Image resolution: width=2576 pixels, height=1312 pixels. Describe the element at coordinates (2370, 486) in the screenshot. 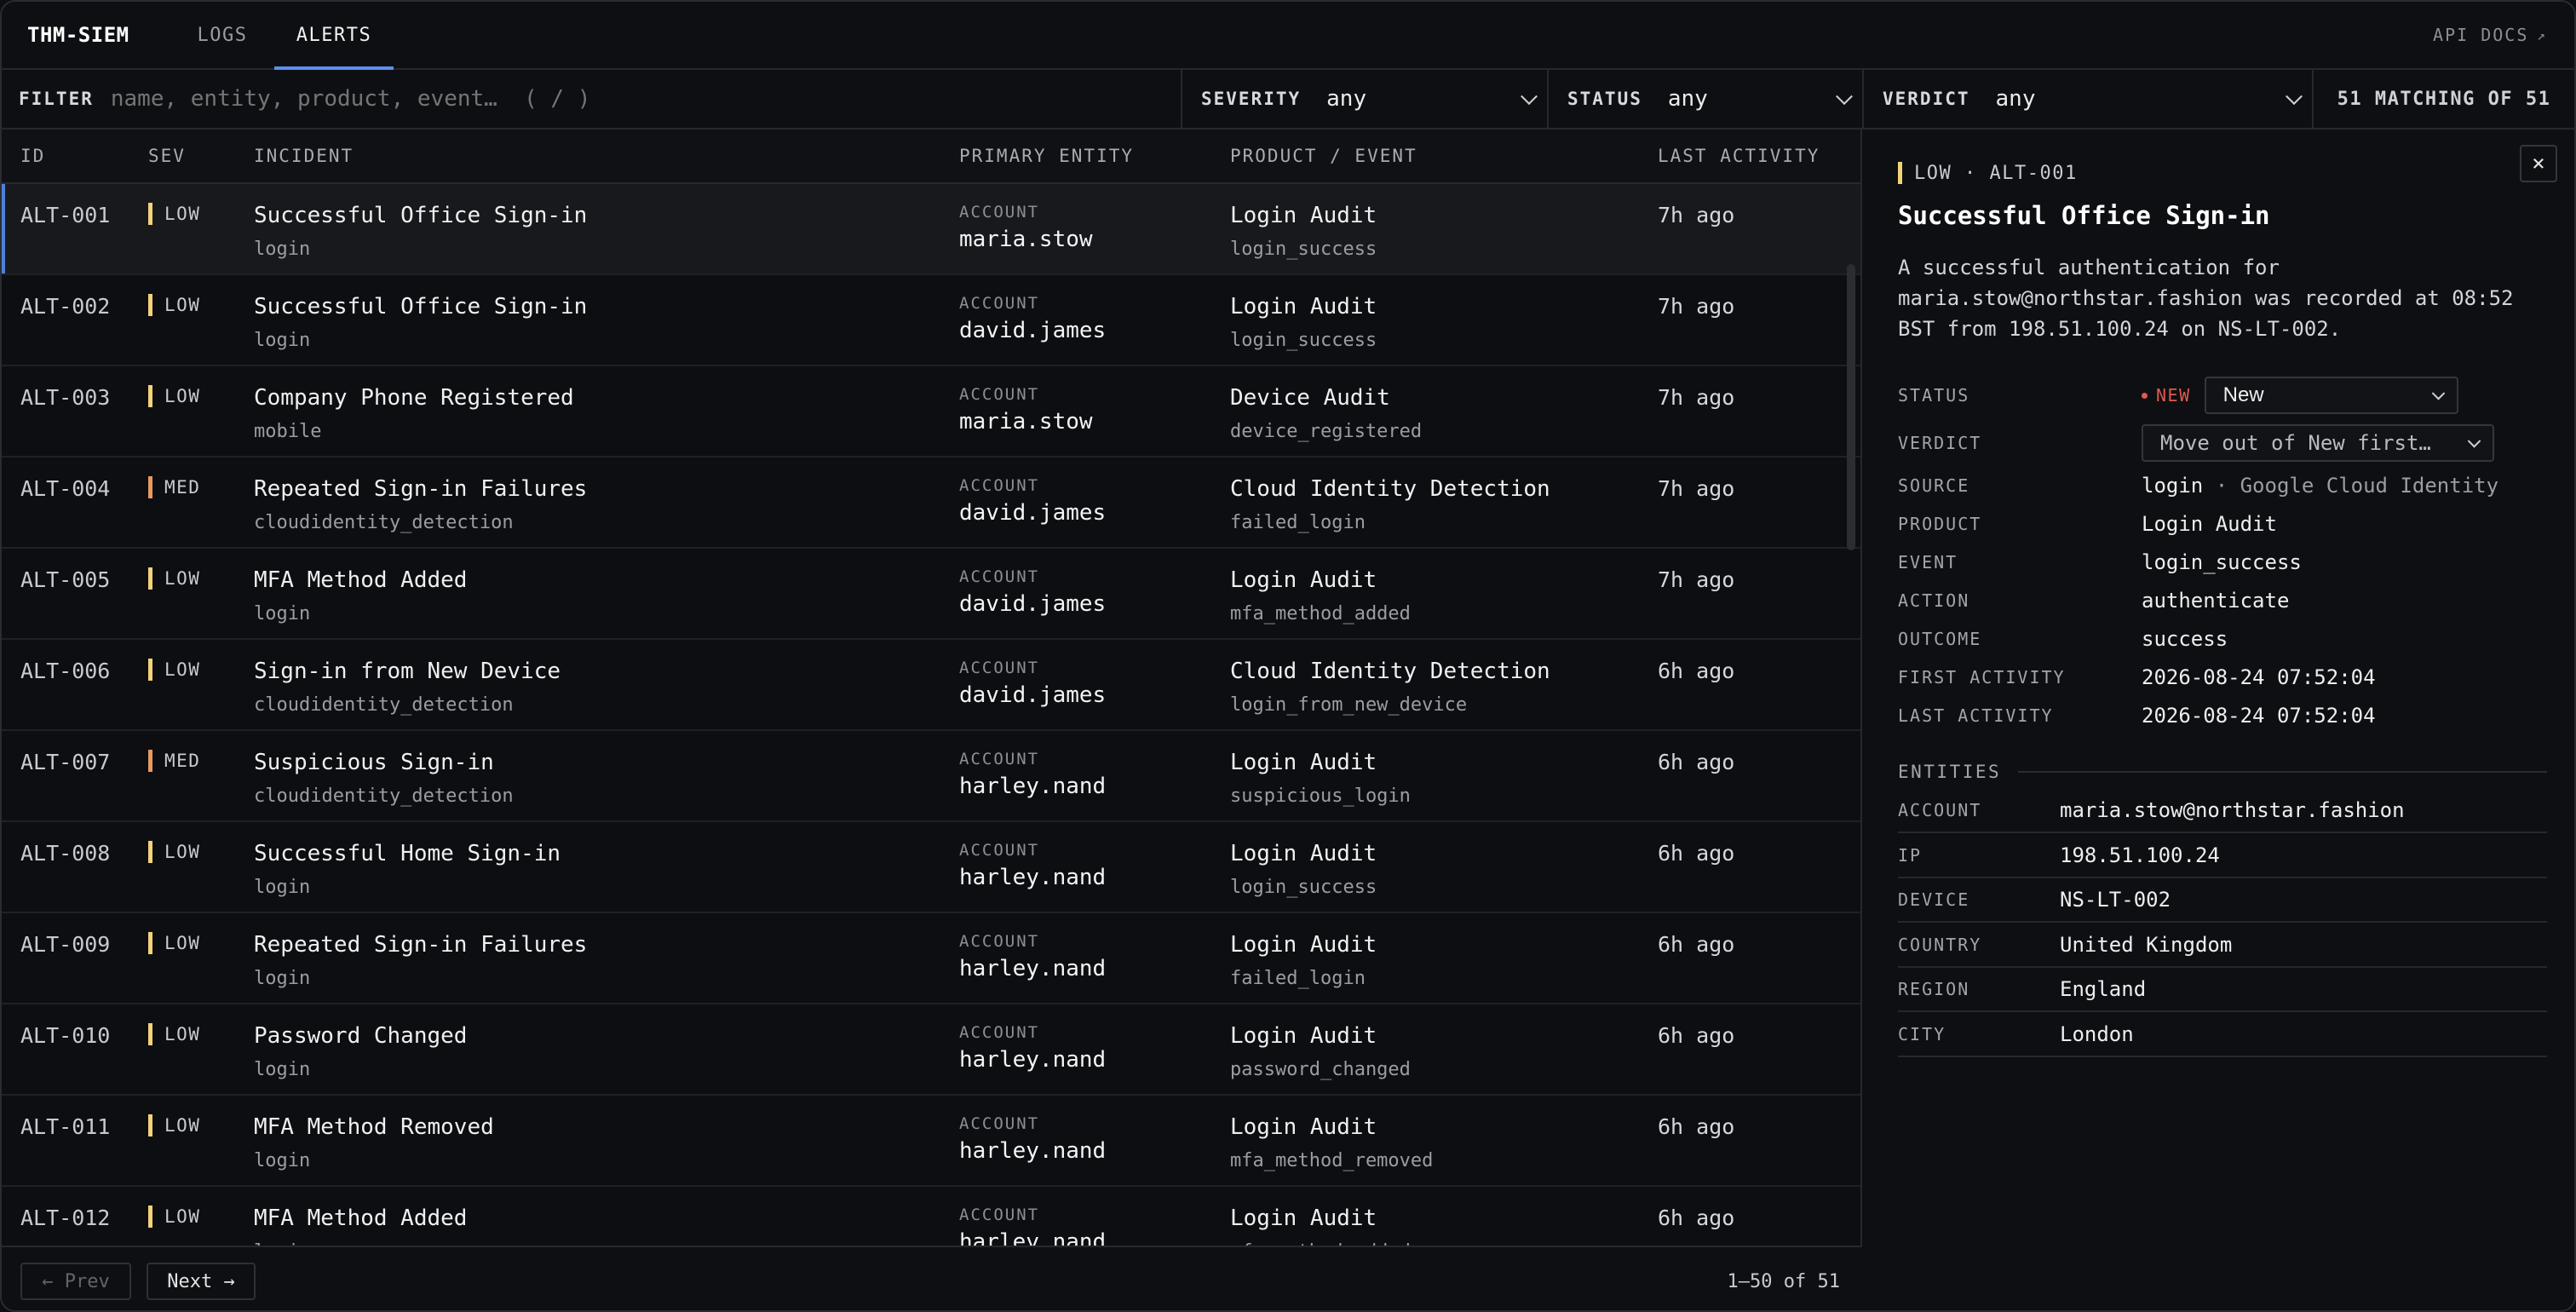

I see `source-provider: Google Cloud Identity` at that location.